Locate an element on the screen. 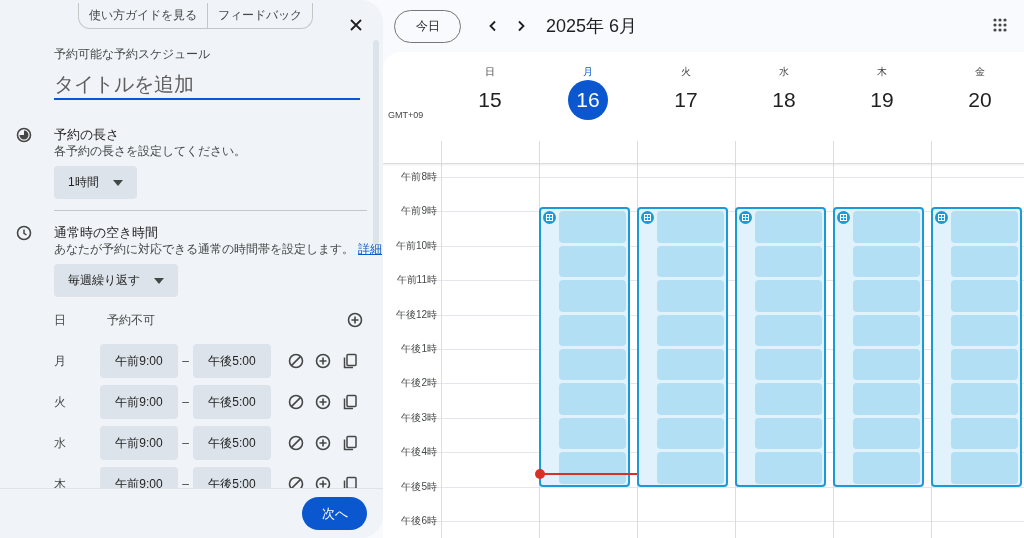  date-number: 18 is located at coordinates (784, 100).